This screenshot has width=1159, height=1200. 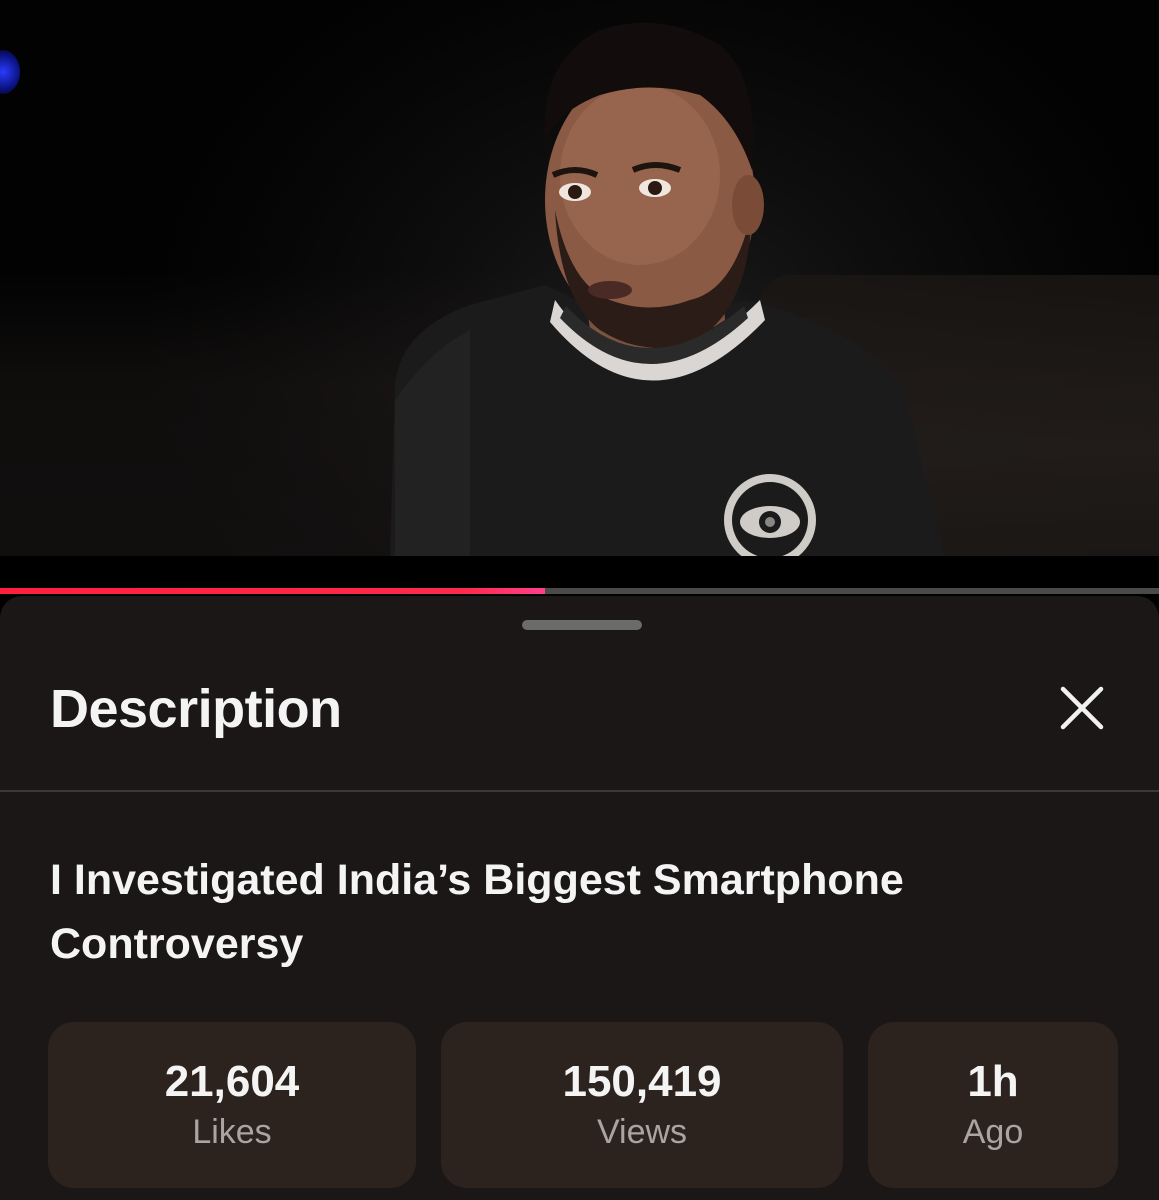 I want to click on upload-time-label: Ago, so click(x=993, y=1132).